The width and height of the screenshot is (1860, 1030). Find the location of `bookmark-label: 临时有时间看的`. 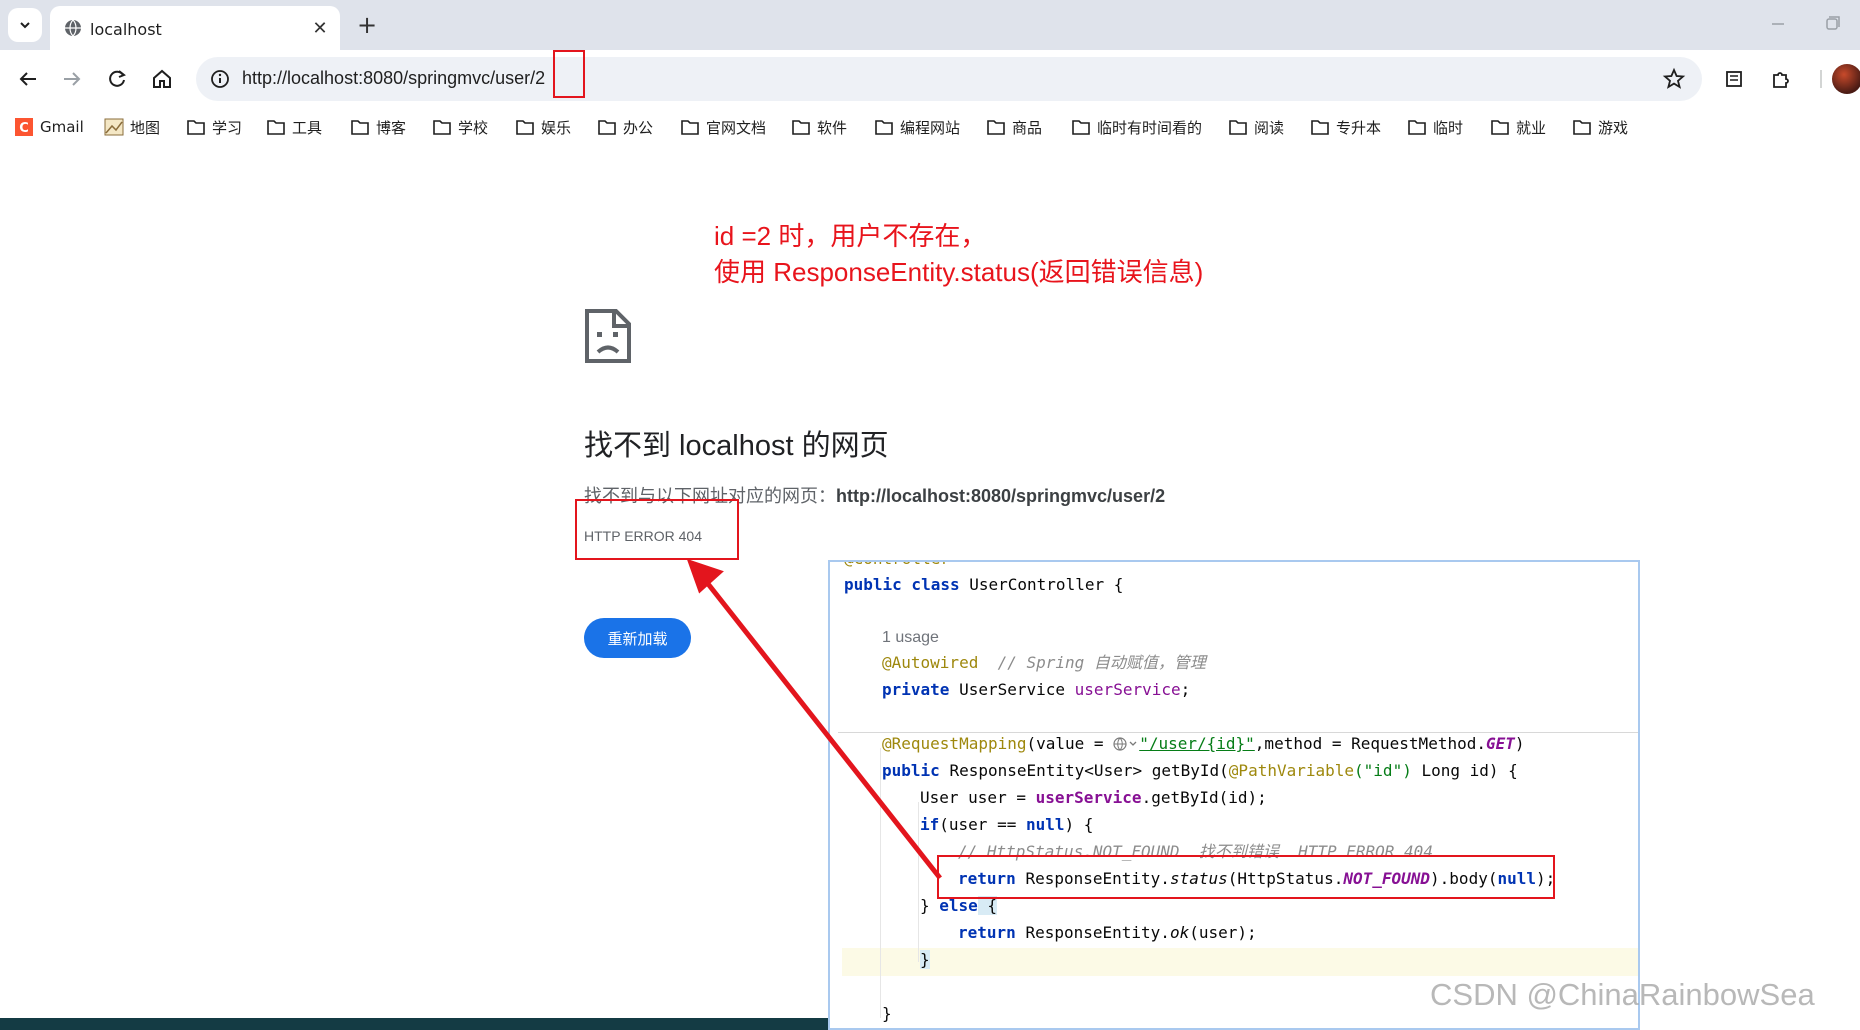

bookmark-label: 临时有时间看的 is located at coordinates (1150, 127).